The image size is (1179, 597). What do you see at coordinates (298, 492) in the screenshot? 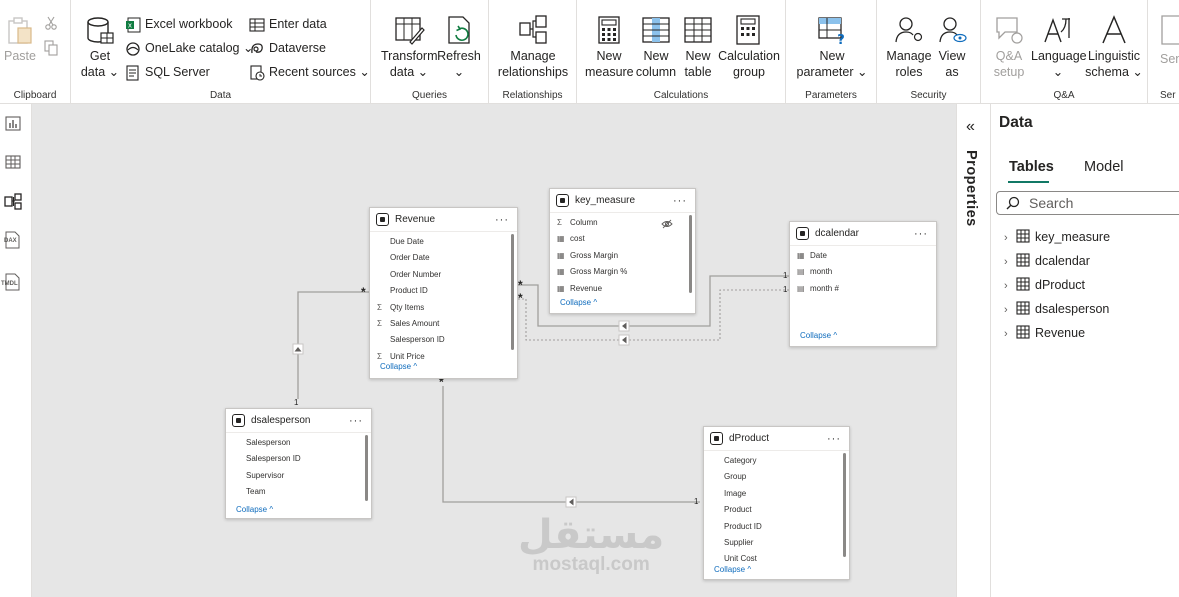
I see `field-row: Team` at bounding box center [298, 492].